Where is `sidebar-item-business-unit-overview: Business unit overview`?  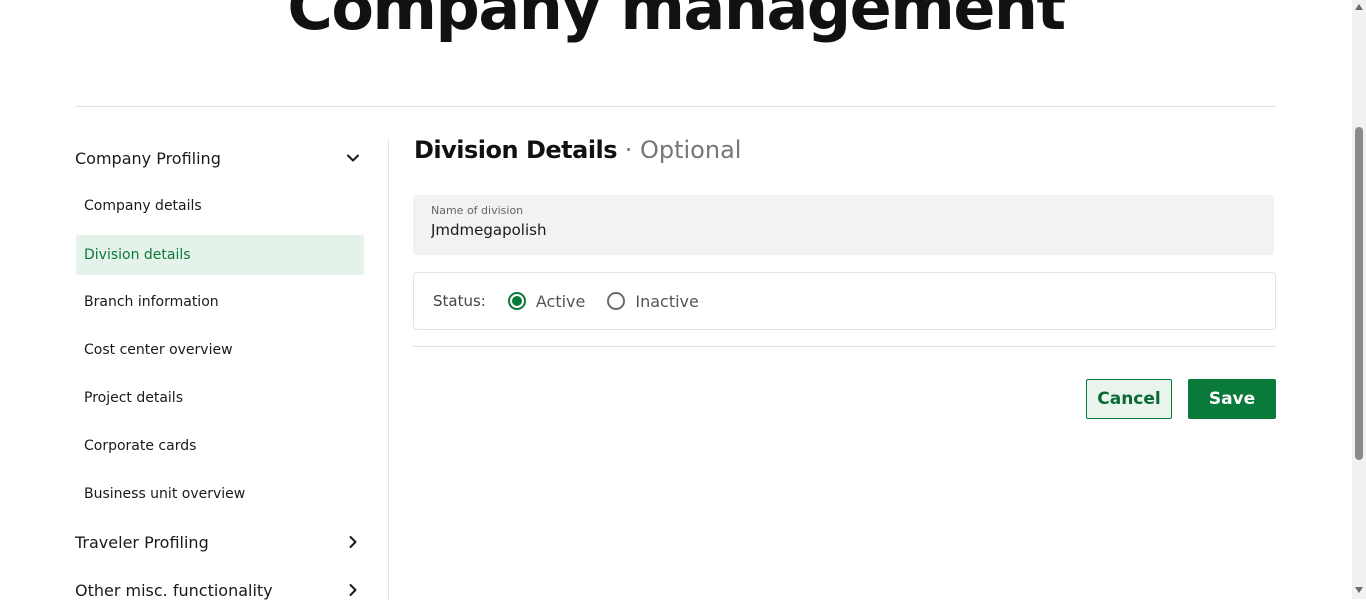 sidebar-item-business-unit-overview: Business unit overview is located at coordinates (220, 494).